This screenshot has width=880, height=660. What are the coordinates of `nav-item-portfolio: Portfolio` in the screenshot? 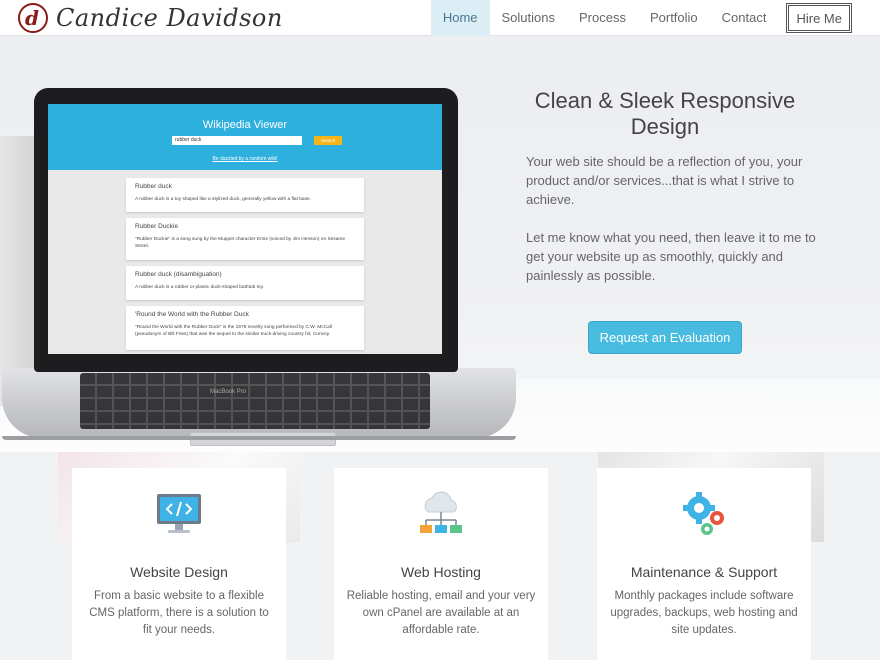 It's located at (674, 18).